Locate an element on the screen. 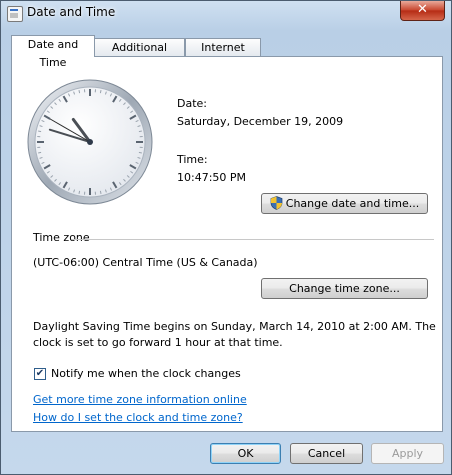 The width and height of the screenshot is (452, 475). time-zone-value: (UTC-06:00) Central Time (US & Canada) is located at coordinates (145, 262).